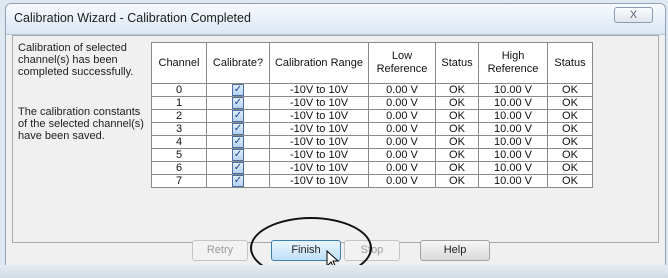 This screenshot has width=668, height=278. What do you see at coordinates (402, 63) in the screenshot?
I see `col-low-reference: Low Reference` at bounding box center [402, 63].